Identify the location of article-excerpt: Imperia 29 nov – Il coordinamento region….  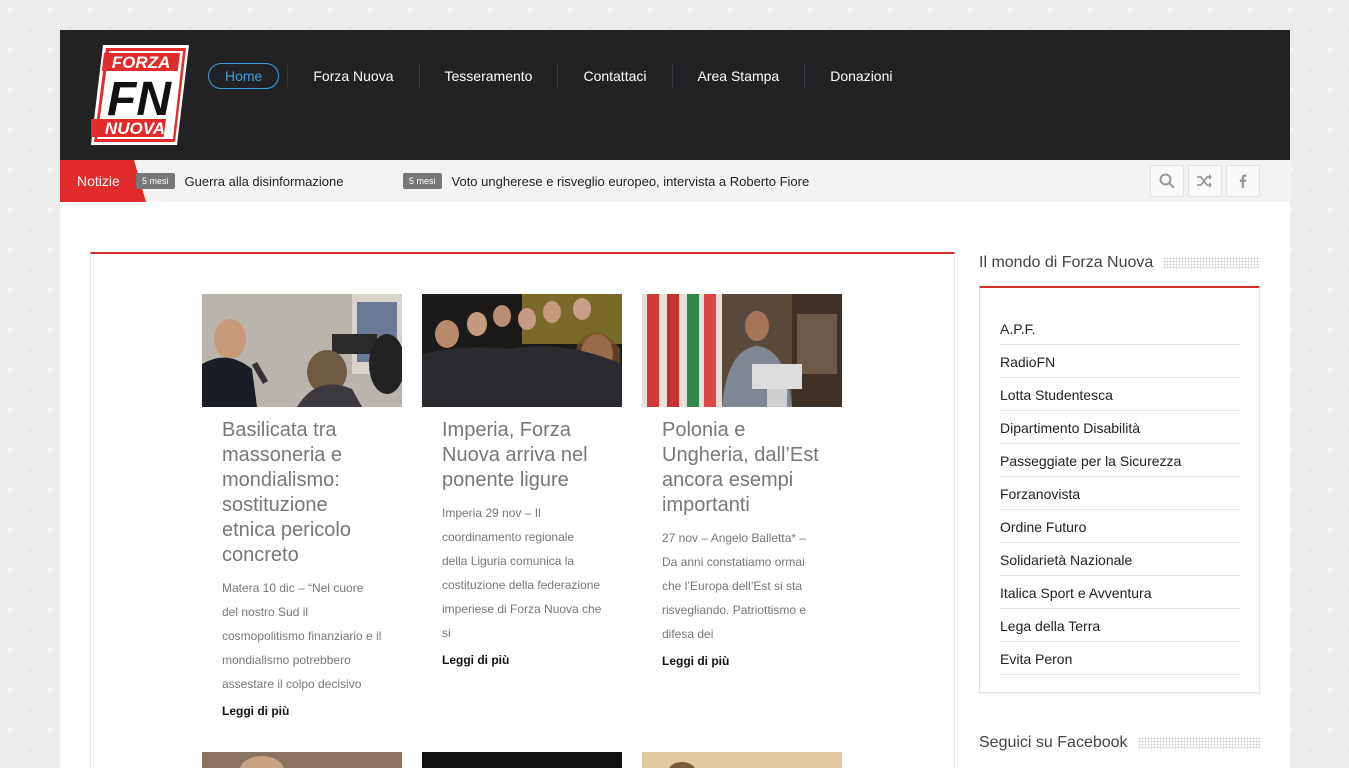
(522, 573).